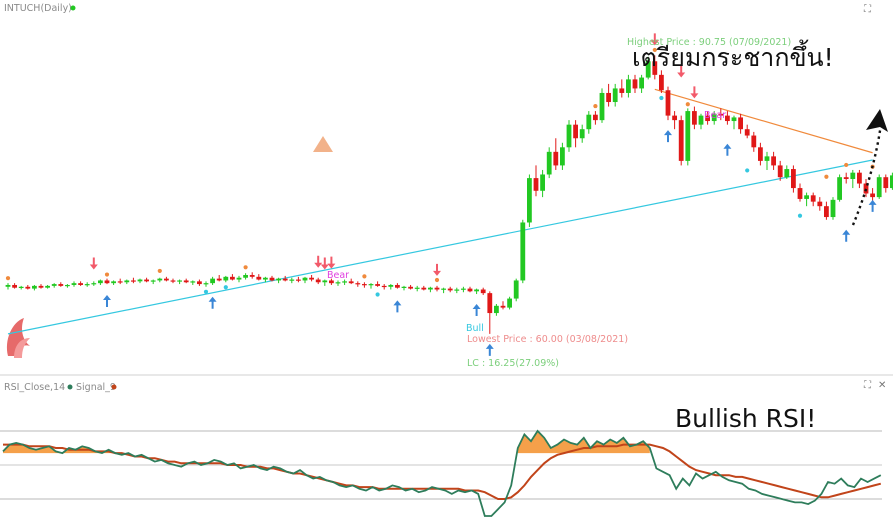  I want to click on close-icon: ✕, so click(882, 385).